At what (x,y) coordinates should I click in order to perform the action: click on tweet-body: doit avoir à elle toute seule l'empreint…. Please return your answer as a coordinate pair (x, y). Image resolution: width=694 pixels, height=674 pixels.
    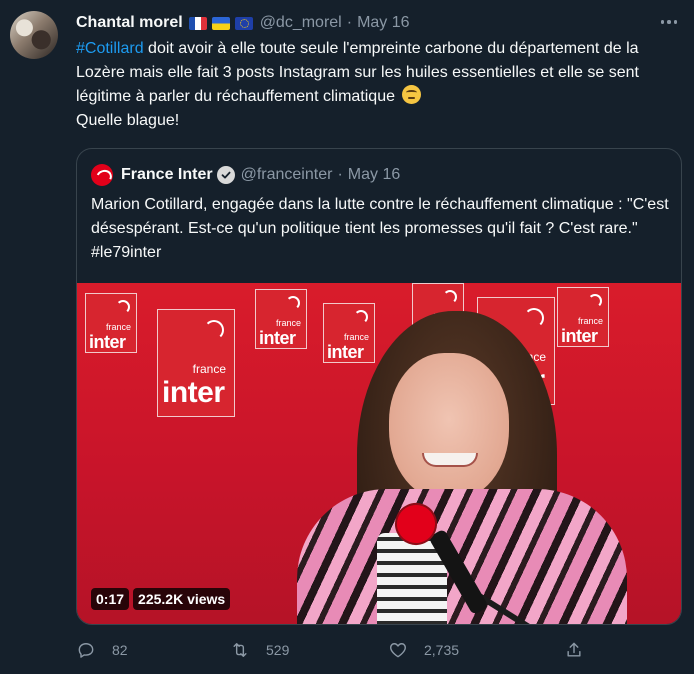
    Looking at the image, I should click on (357, 72).